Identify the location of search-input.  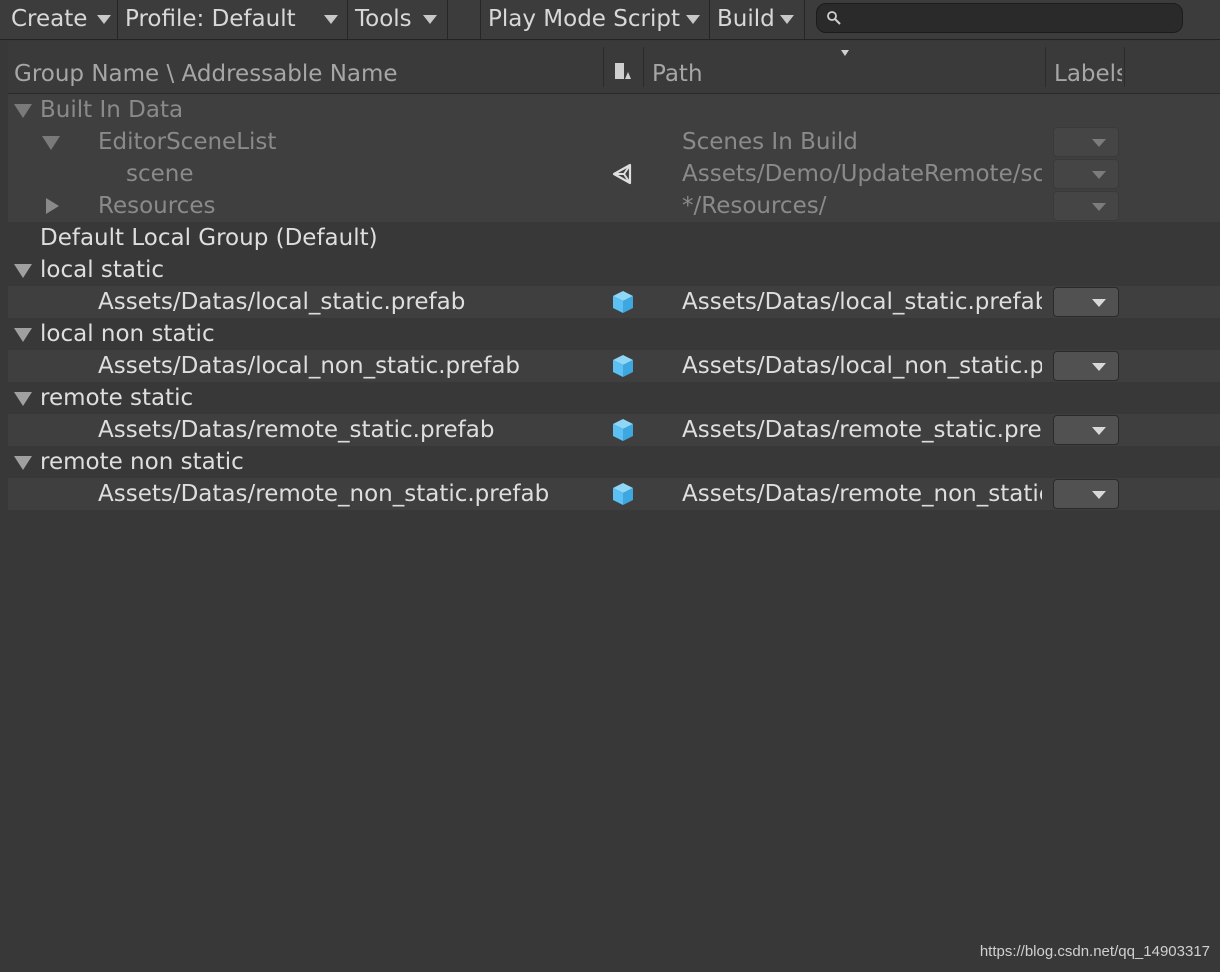
(999, 18).